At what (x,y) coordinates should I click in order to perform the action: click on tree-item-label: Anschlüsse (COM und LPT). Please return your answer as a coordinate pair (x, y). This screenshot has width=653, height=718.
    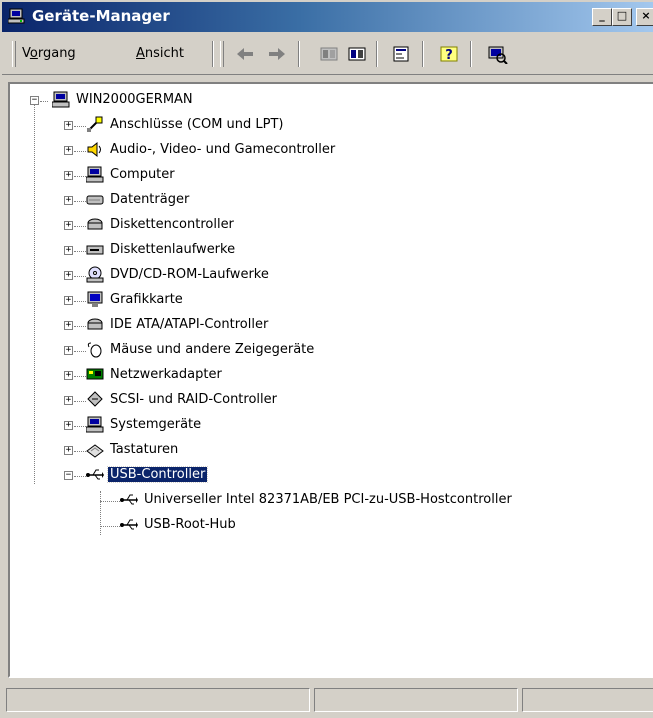
    Looking at the image, I should click on (197, 124).